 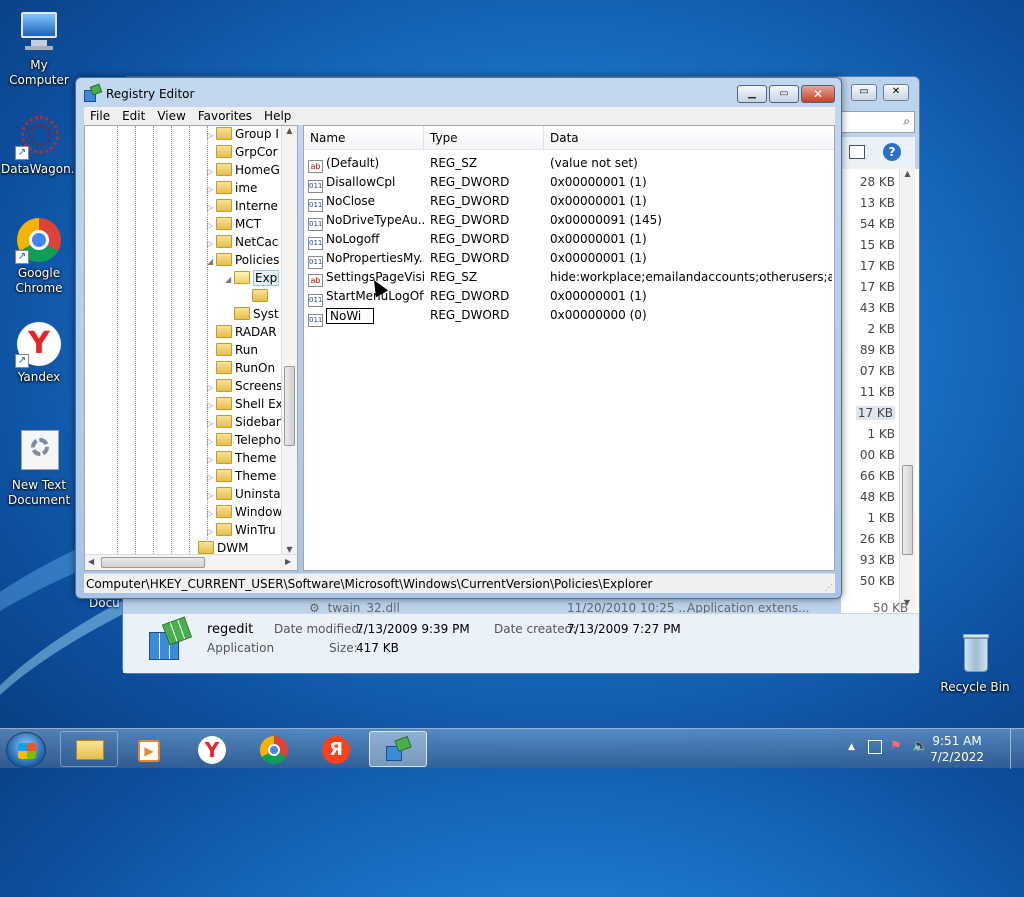 I want to click on tree-horizontal-scrollbar: ◀ ▶, so click(x=191, y=562).